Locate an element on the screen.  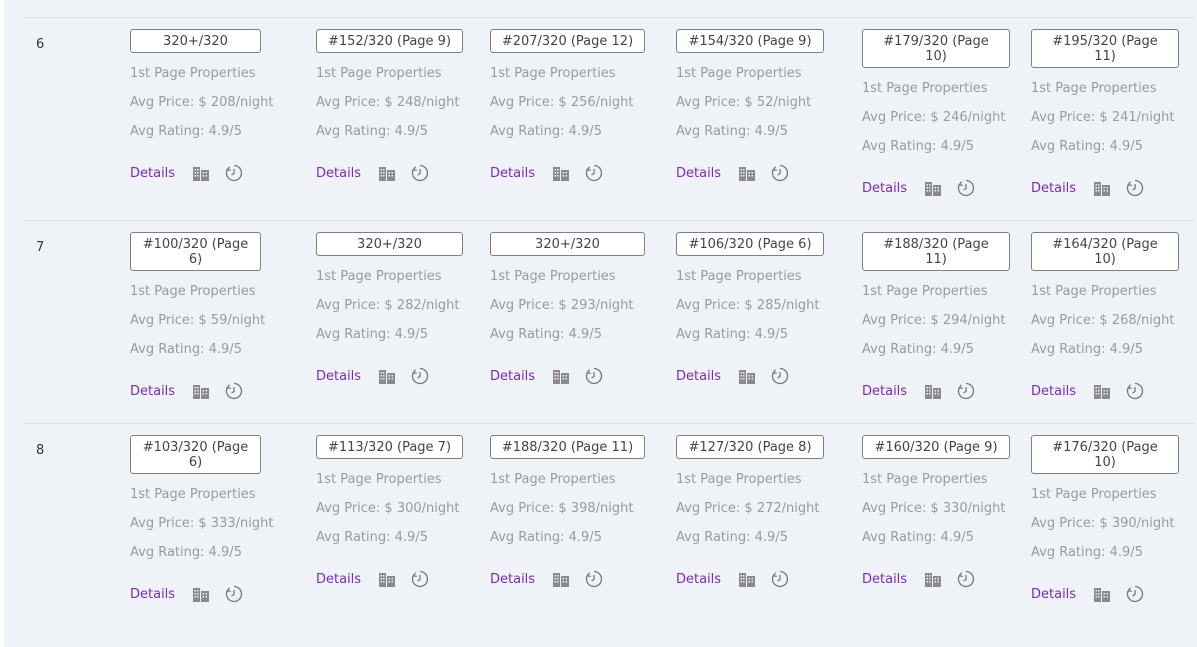
rank-badge: #179/320 (Page 10) is located at coordinates (936, 48).